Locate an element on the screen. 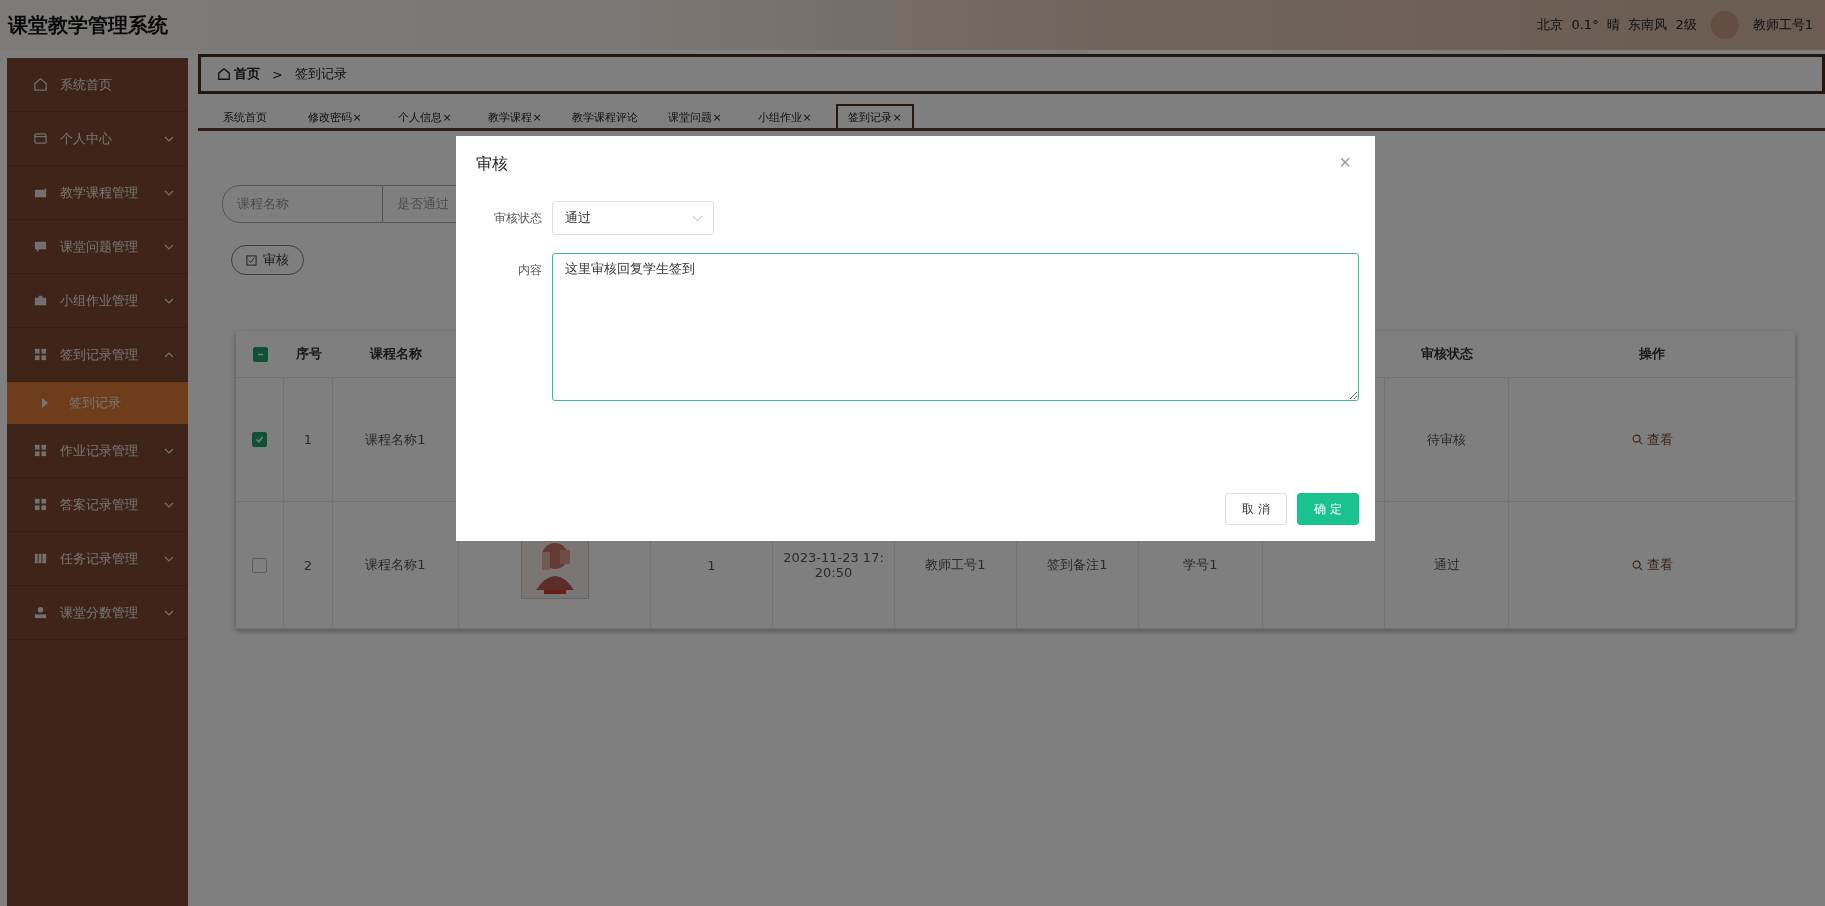 The height and width of the screenshot is (906, 1825). chat-icon is located at coordinates (40, 246).